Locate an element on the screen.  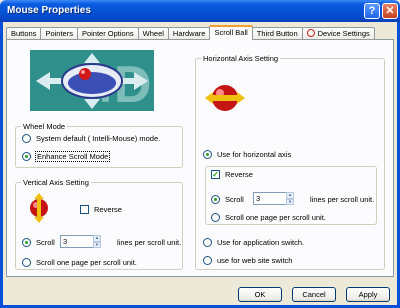
wheel-mode-default-radio is located at coordinates (26, 138).